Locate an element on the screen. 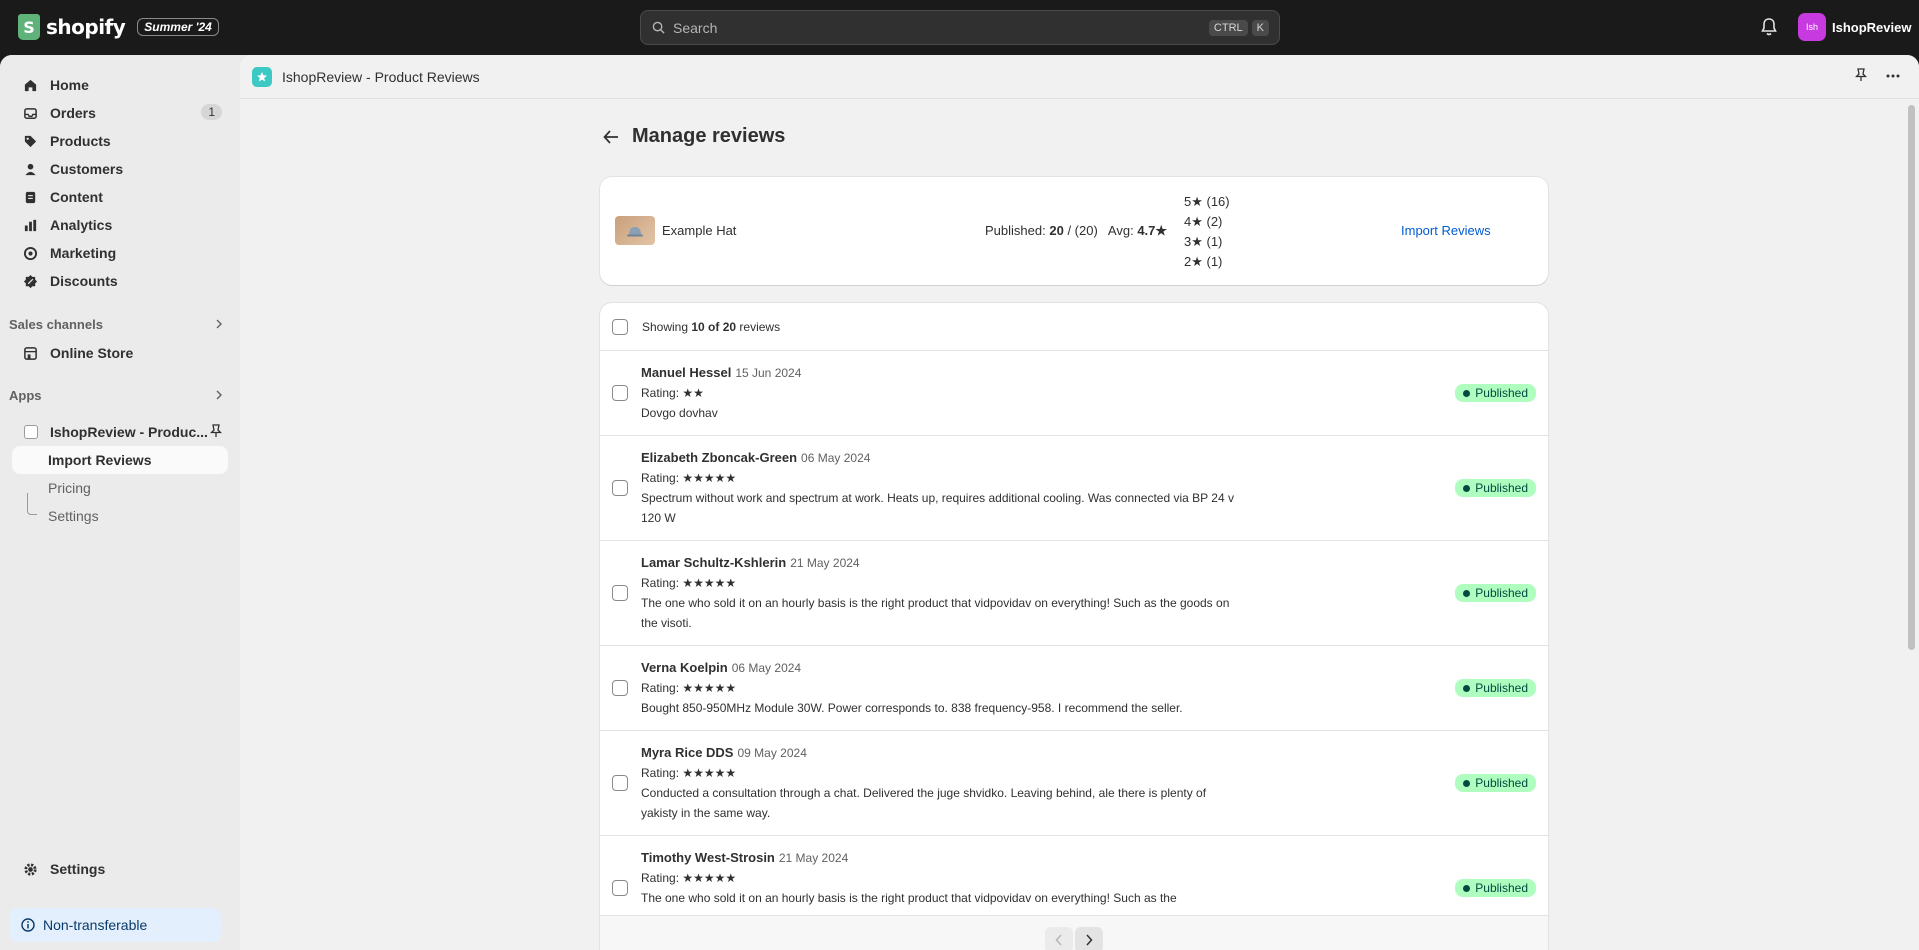 This screenshot has width=1919, height=950. sidebar-item-label: Analytics is located at coordinates (81, 225).